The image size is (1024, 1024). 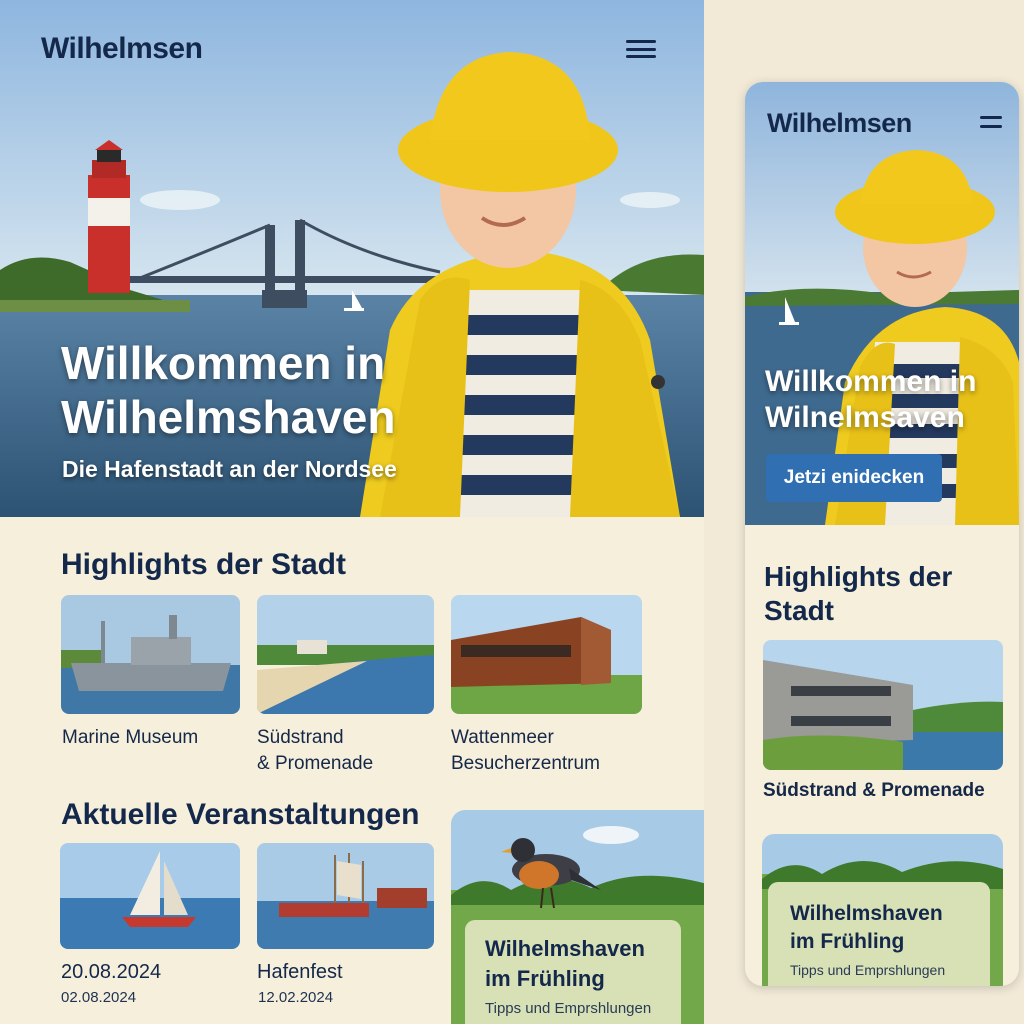 I want to click on explore-button: Jetzi enidecken, so click(x=854, y=478).